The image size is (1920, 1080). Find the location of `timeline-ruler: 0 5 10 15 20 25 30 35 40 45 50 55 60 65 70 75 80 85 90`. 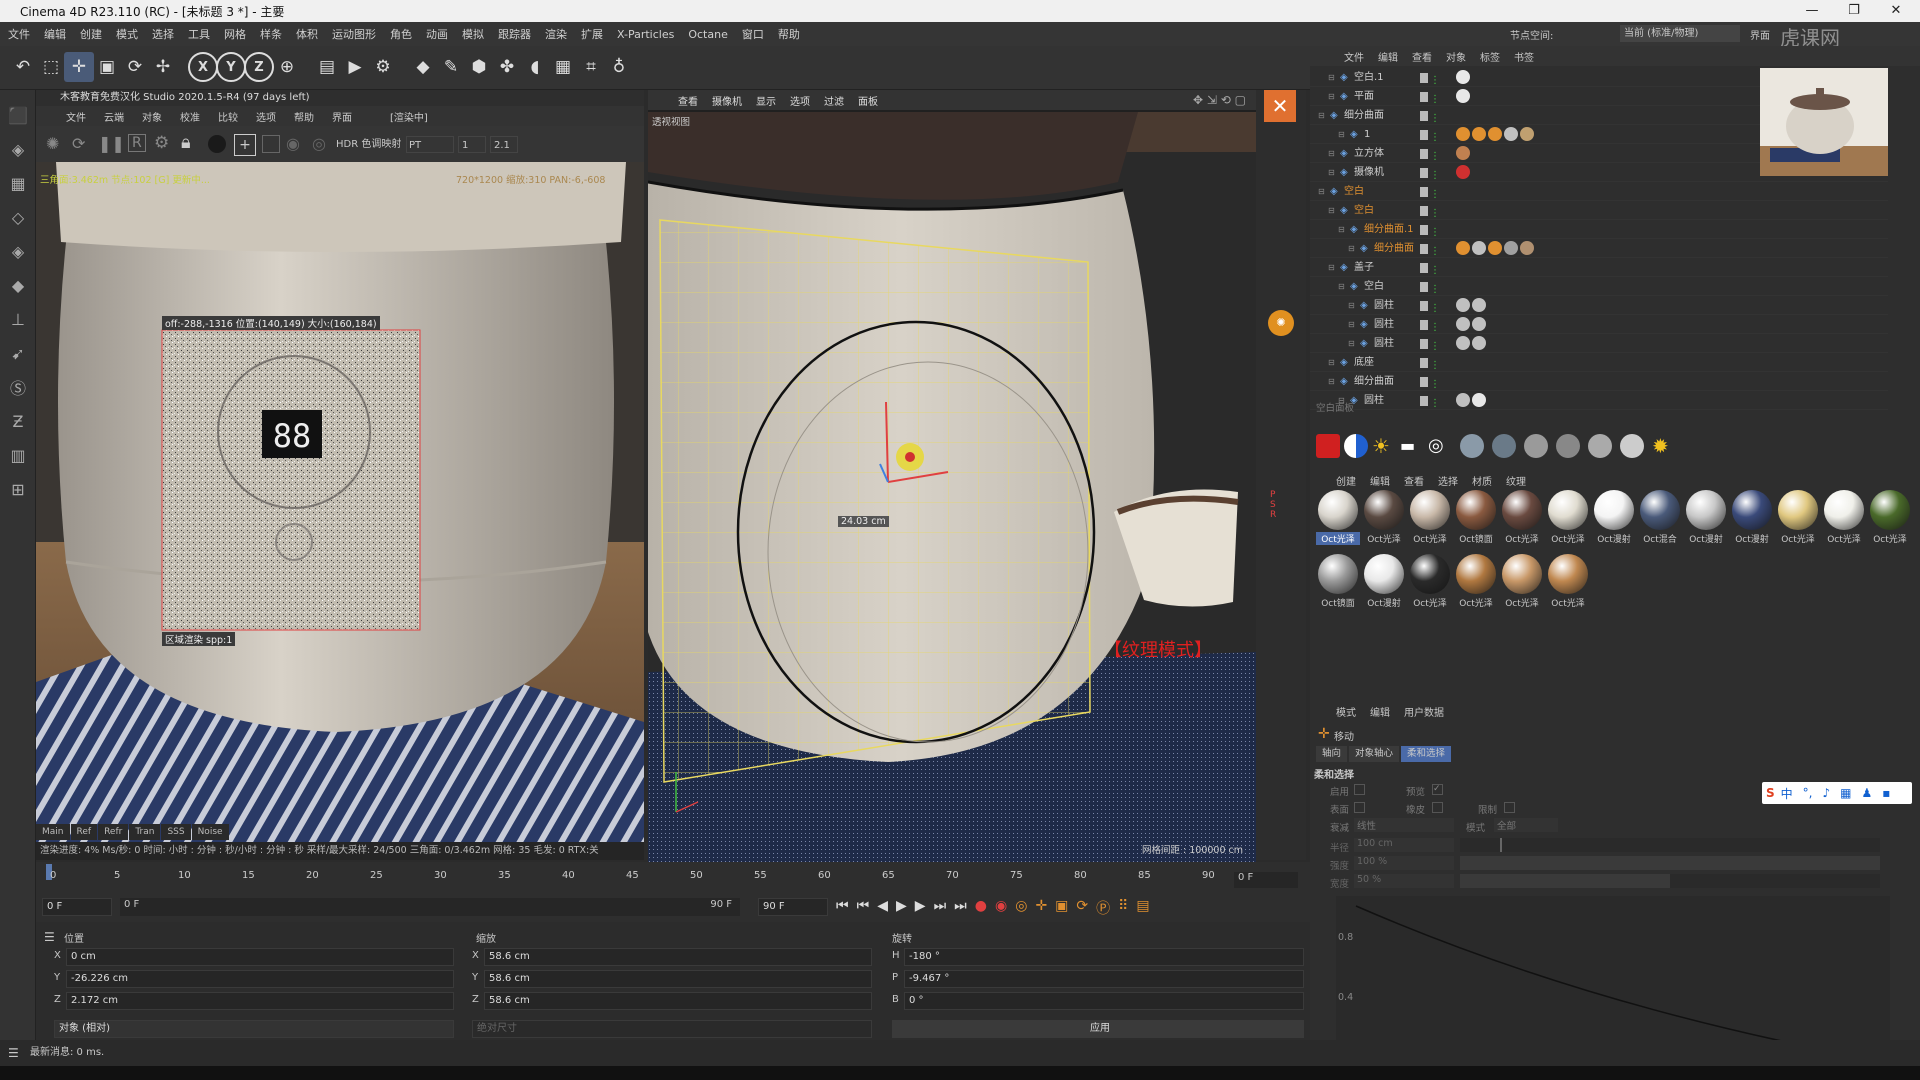

timeline-ruler: 0 5 10 15 20 25 30 35 40 45 50 55 60 65 70 75 80 85 90 is located at coordinates (651, 873).